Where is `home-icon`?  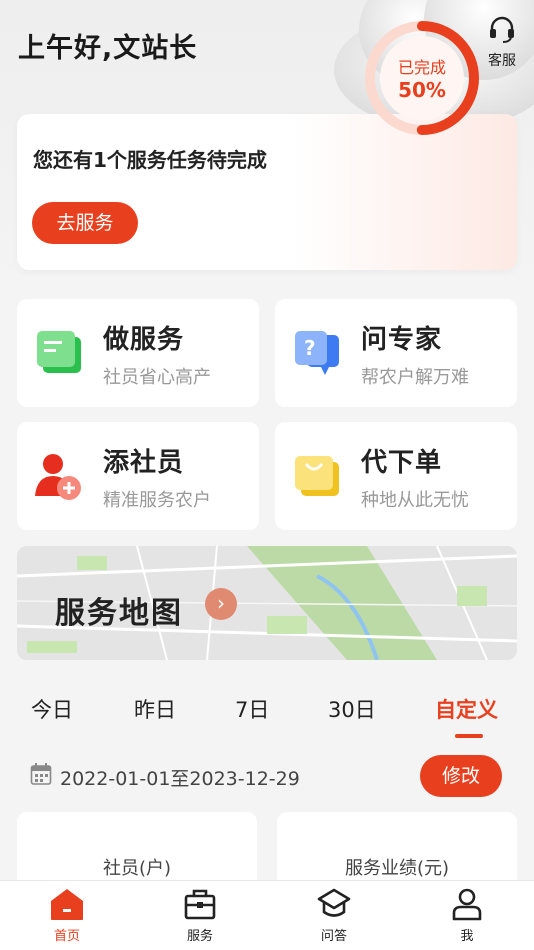 home-icon is located at coordinates (67, 904).